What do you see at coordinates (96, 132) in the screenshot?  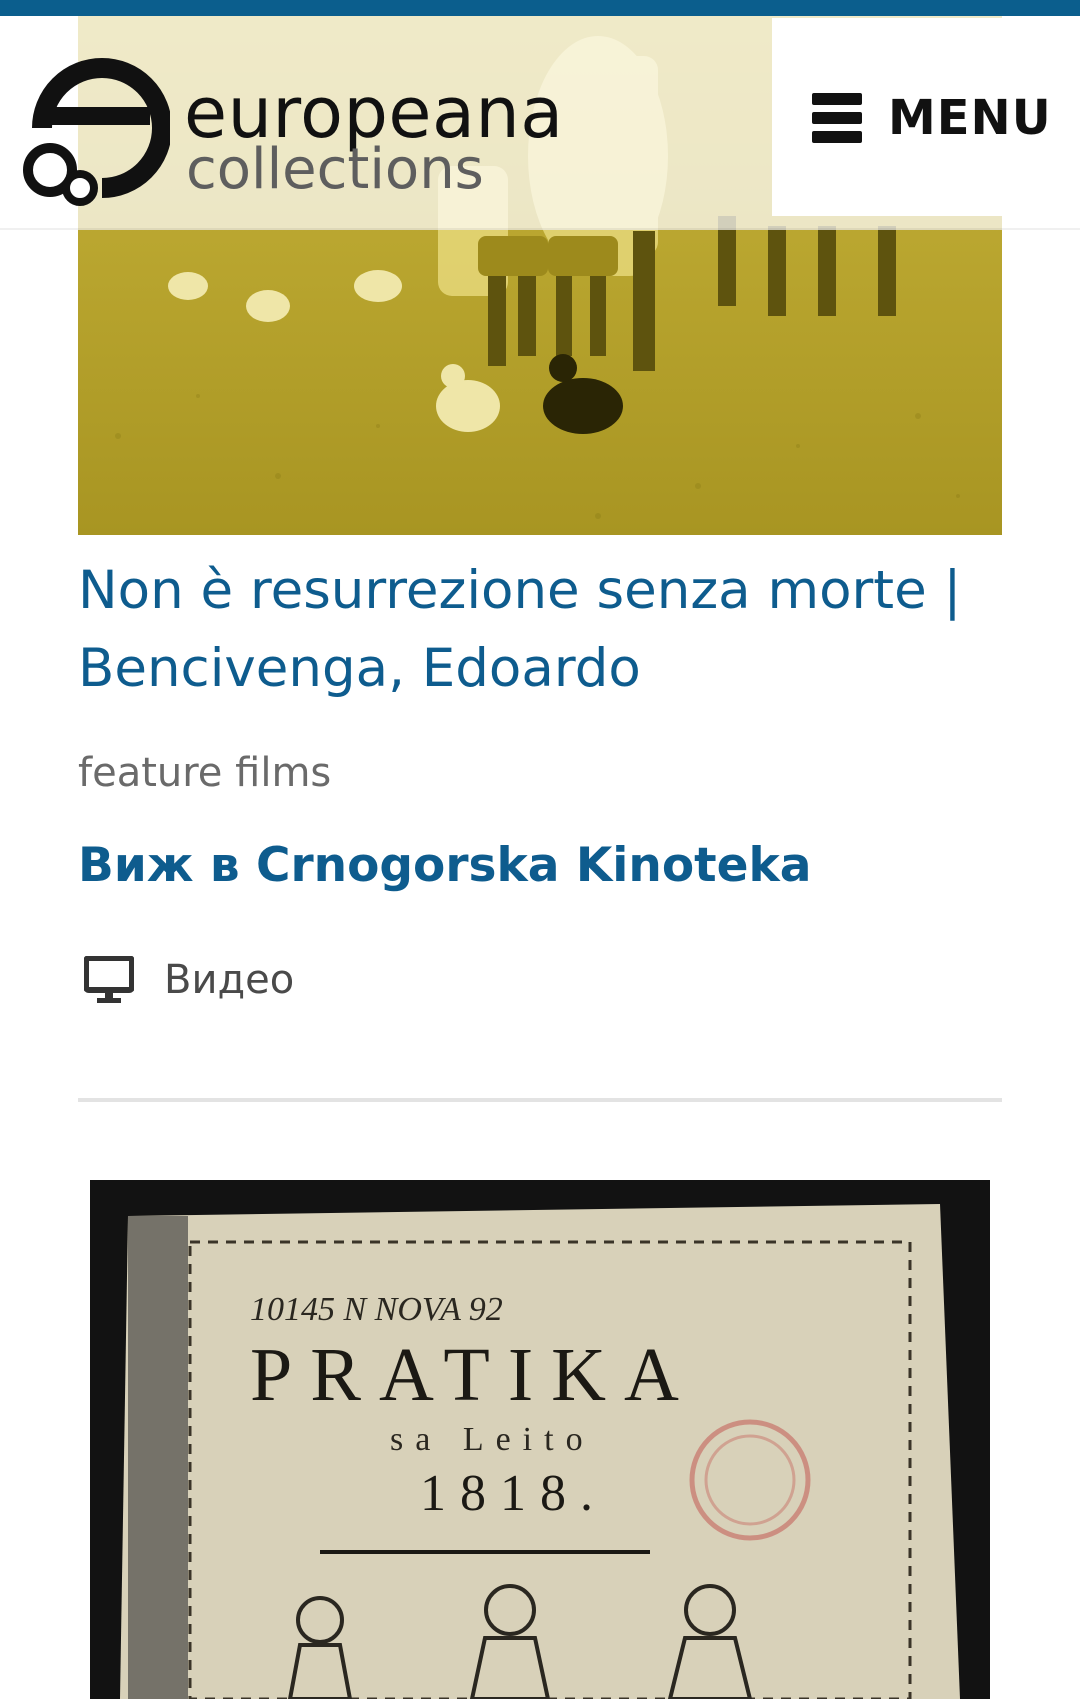 I see `europeana-logo-mark-icon` at bounding box center [96, 132].